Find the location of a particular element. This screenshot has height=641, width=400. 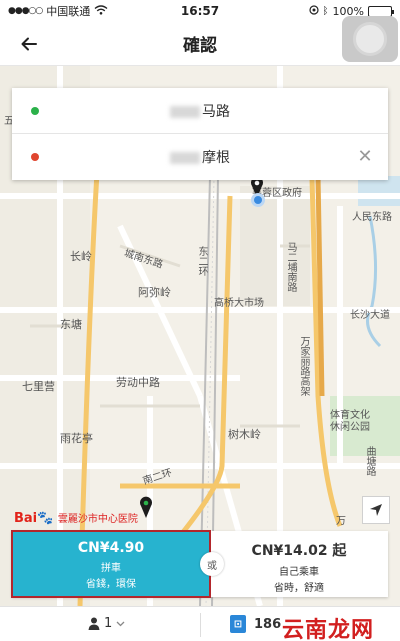

chevron-down-icon is located at coordinates (120, 623).